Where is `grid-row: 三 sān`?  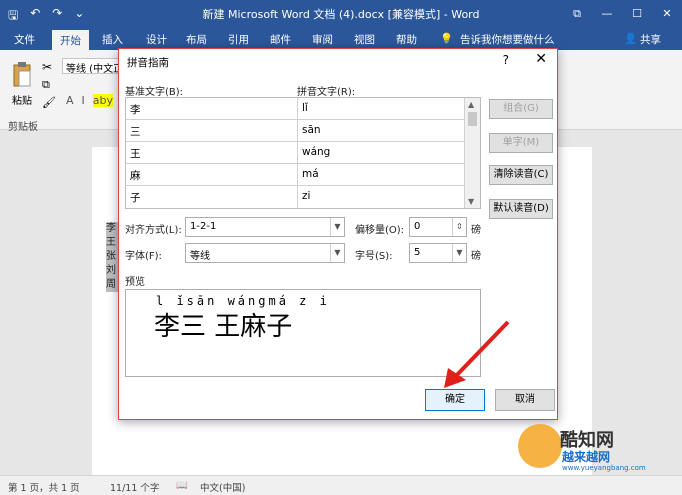 grid-row: 三 sān is located at coordinates (296, 131).